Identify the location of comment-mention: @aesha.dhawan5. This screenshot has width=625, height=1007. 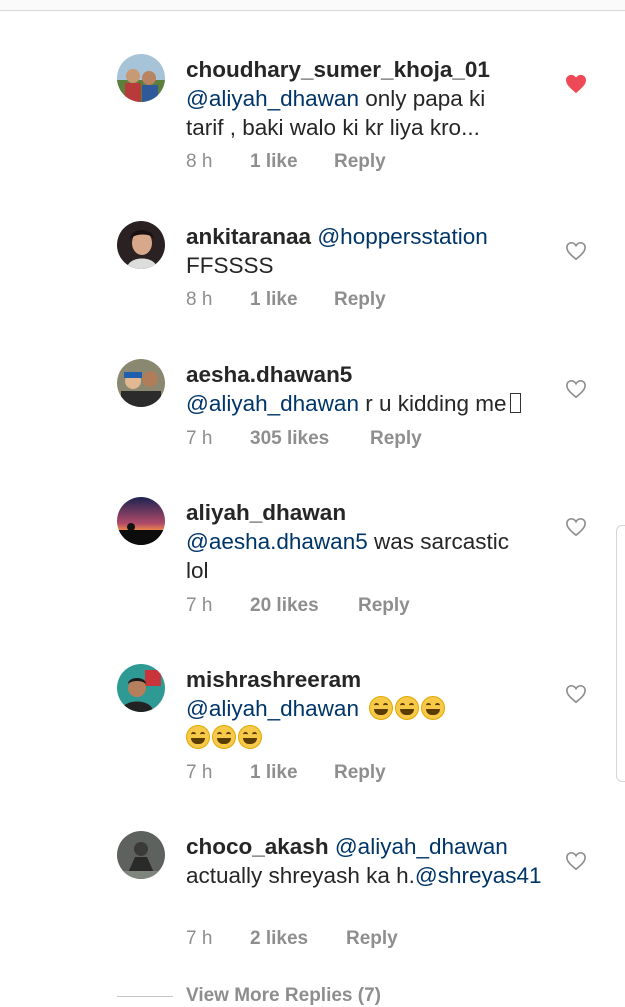
(277, 541).